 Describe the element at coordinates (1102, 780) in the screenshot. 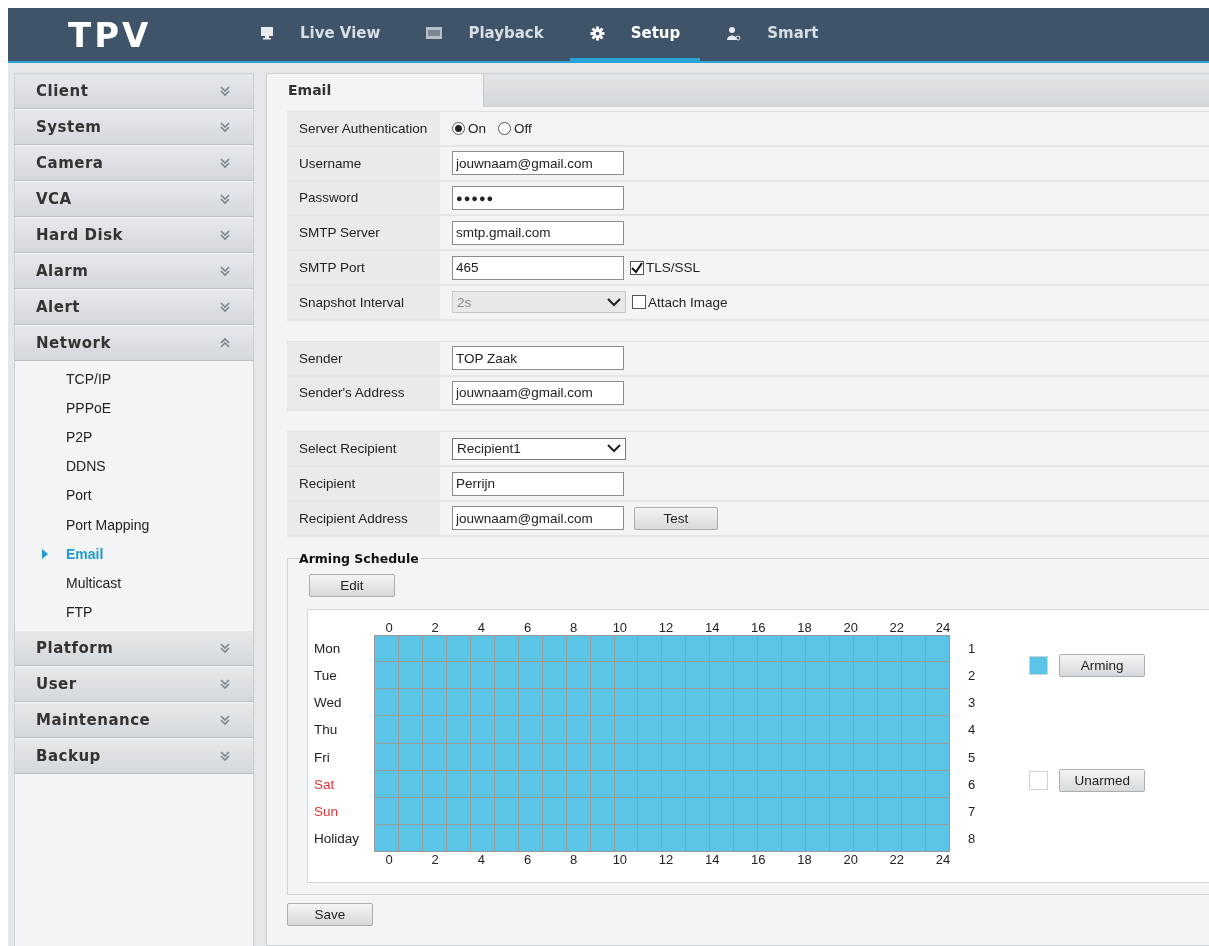

I see `legend-button: Unarmed` at that location.